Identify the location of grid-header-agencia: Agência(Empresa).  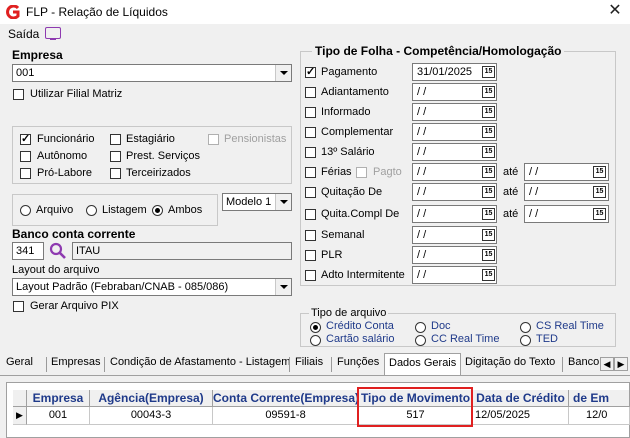
(151, 398).